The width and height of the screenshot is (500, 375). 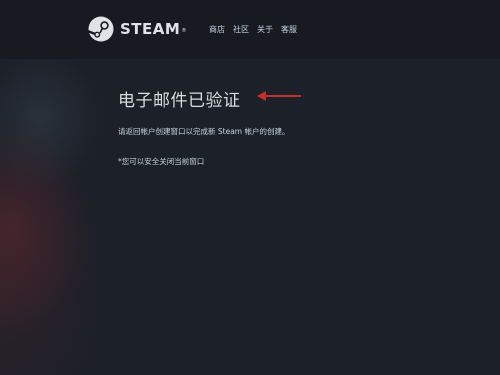 I want to click on steam-wordmark: STEAM, so click(x=150, y=29).